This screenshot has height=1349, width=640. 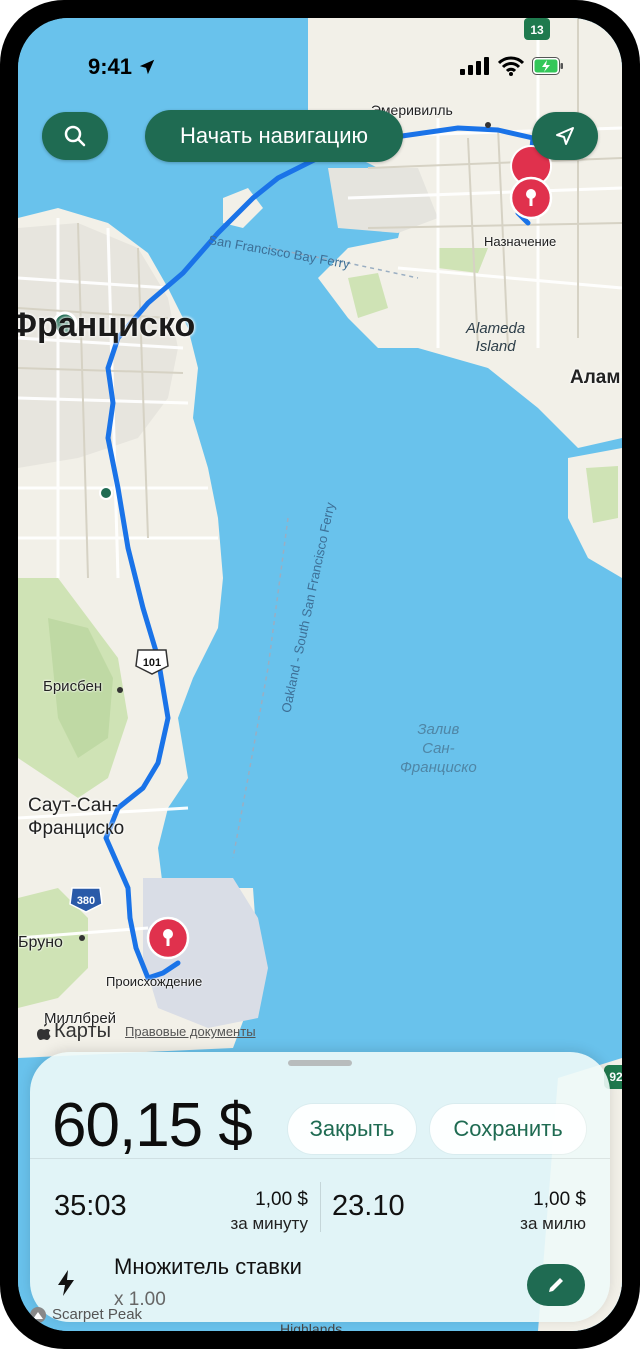 I want to click on map-label-brisbane: Брисбен, so click(x=73, y=686).